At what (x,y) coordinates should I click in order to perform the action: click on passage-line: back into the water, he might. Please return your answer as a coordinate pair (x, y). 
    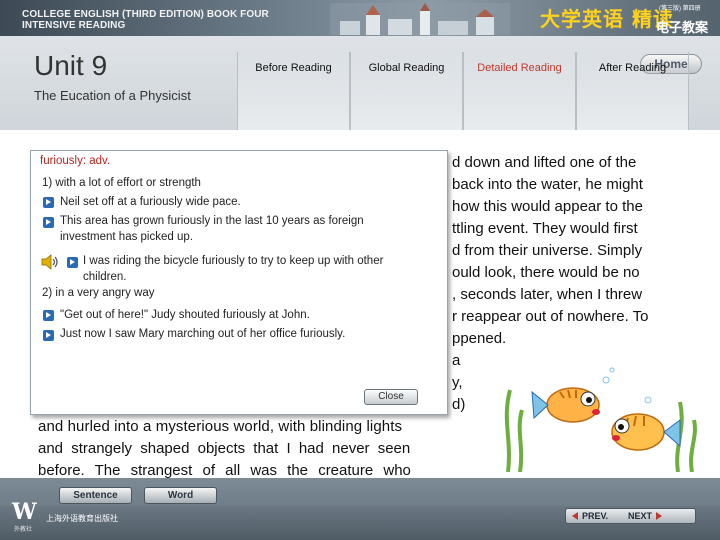
    Looking at the image, I should click on (547, 184).